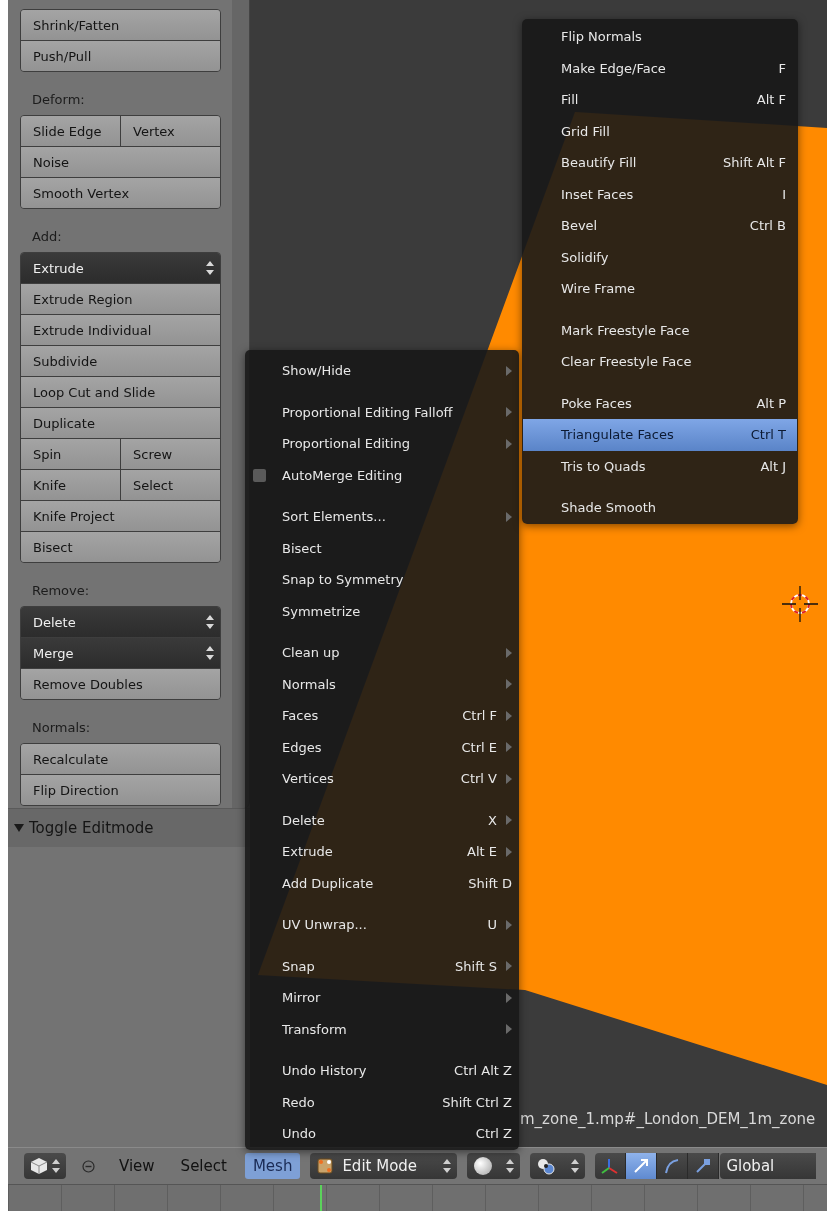 This screenshot has height=1211, width=827. Describe the element at coordinates (19, 828) in the screenshot. I see `expanded-triangle-icon` at that location.